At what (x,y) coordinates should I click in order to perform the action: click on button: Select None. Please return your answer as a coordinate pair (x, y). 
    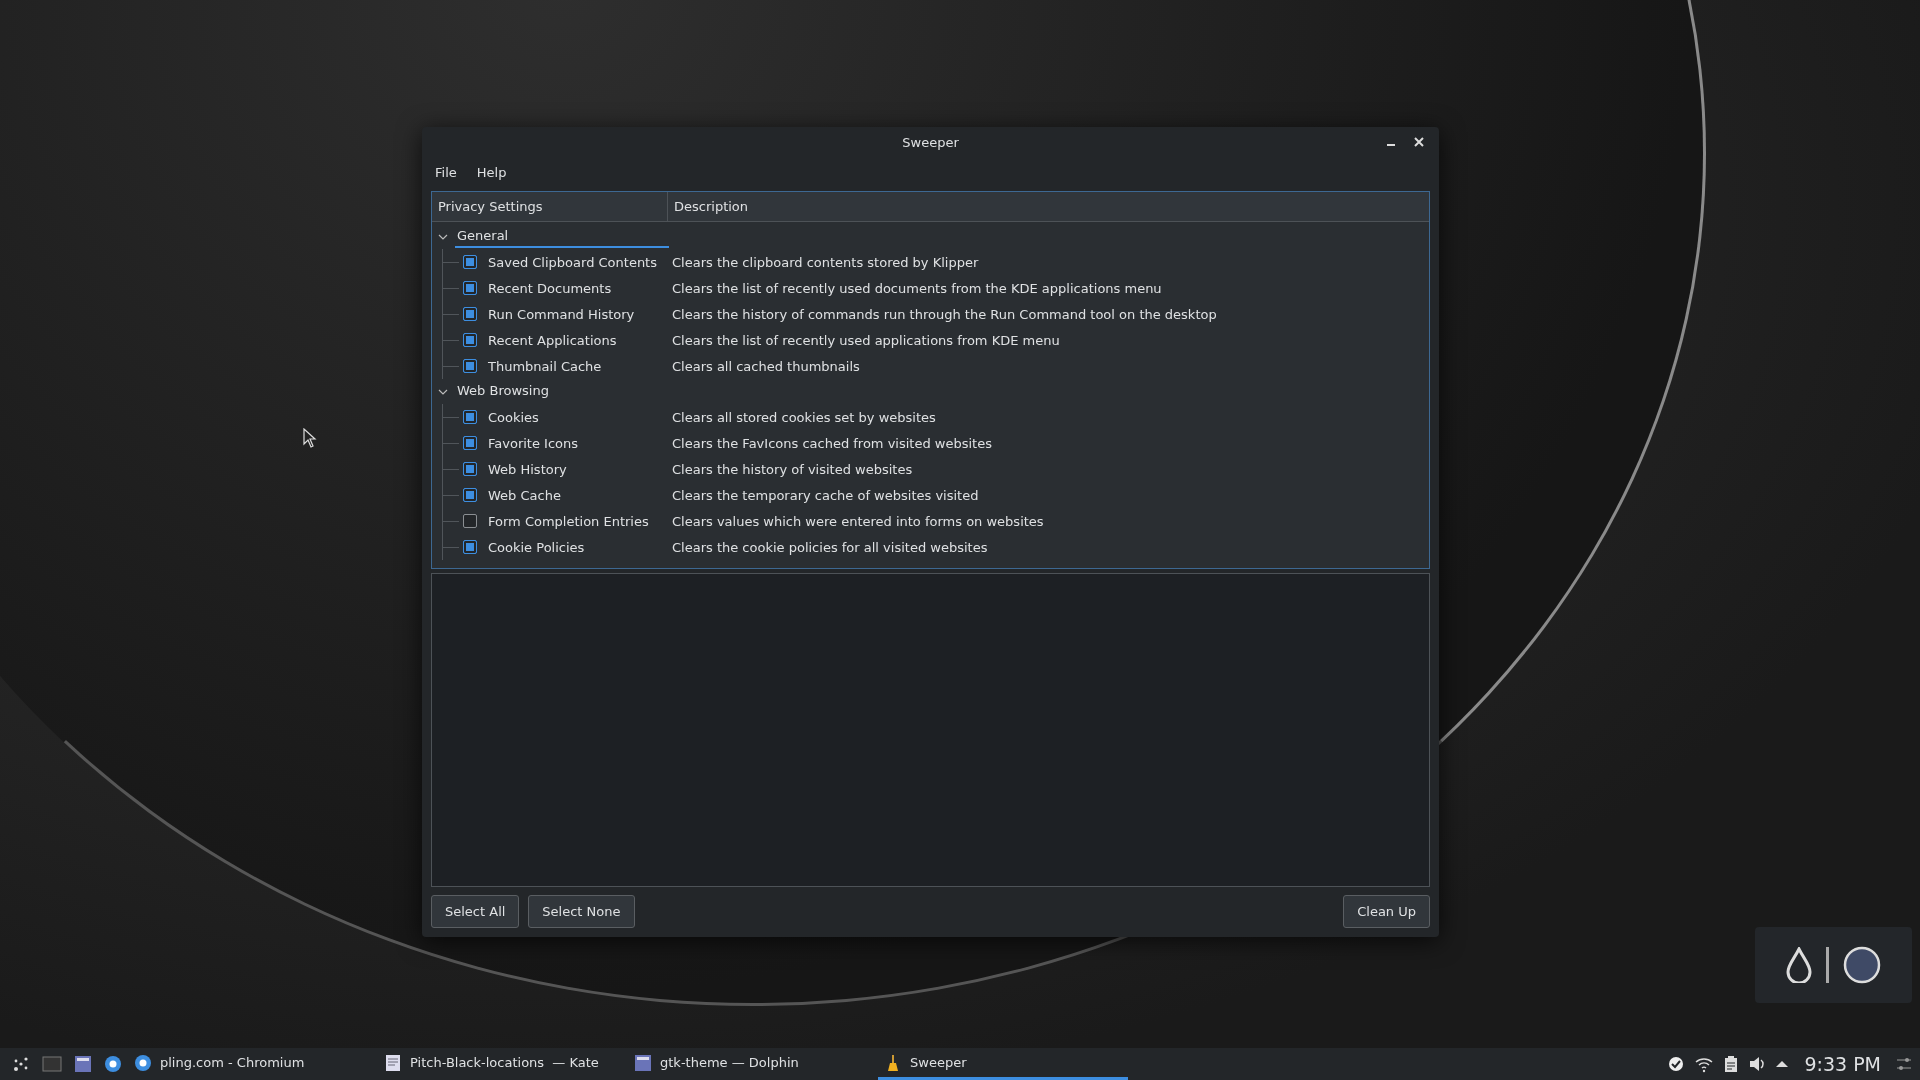
    Looking at the image, I should click on (581, 911).